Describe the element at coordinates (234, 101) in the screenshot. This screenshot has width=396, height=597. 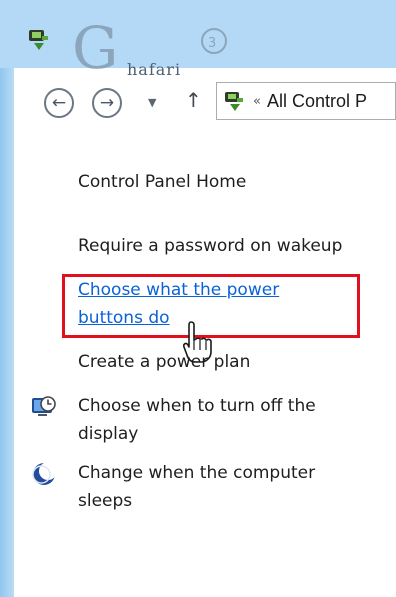
I see `control-panel-icon` at that location.